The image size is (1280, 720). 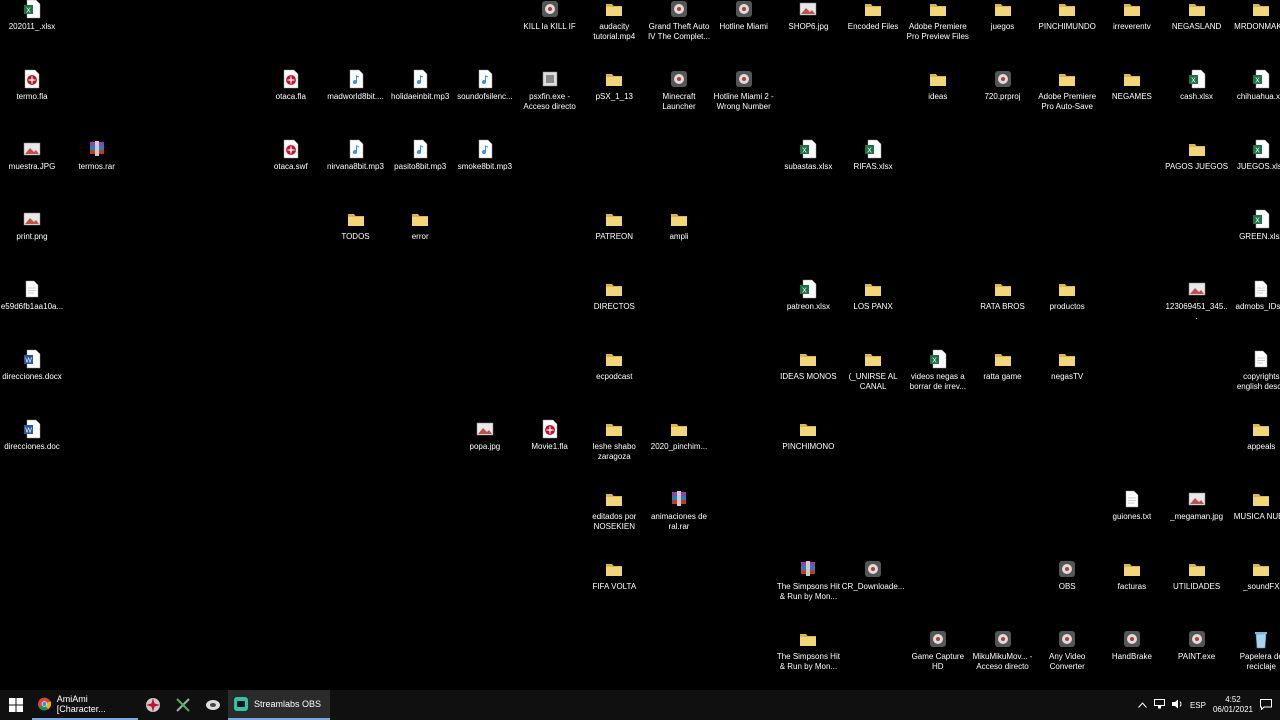 What do you see at coordinates (1003, 660) in the screenshot?
I see `desktop-icon: MikuMikuMov... - Acceso directo` at bounding box center [1003, 660].